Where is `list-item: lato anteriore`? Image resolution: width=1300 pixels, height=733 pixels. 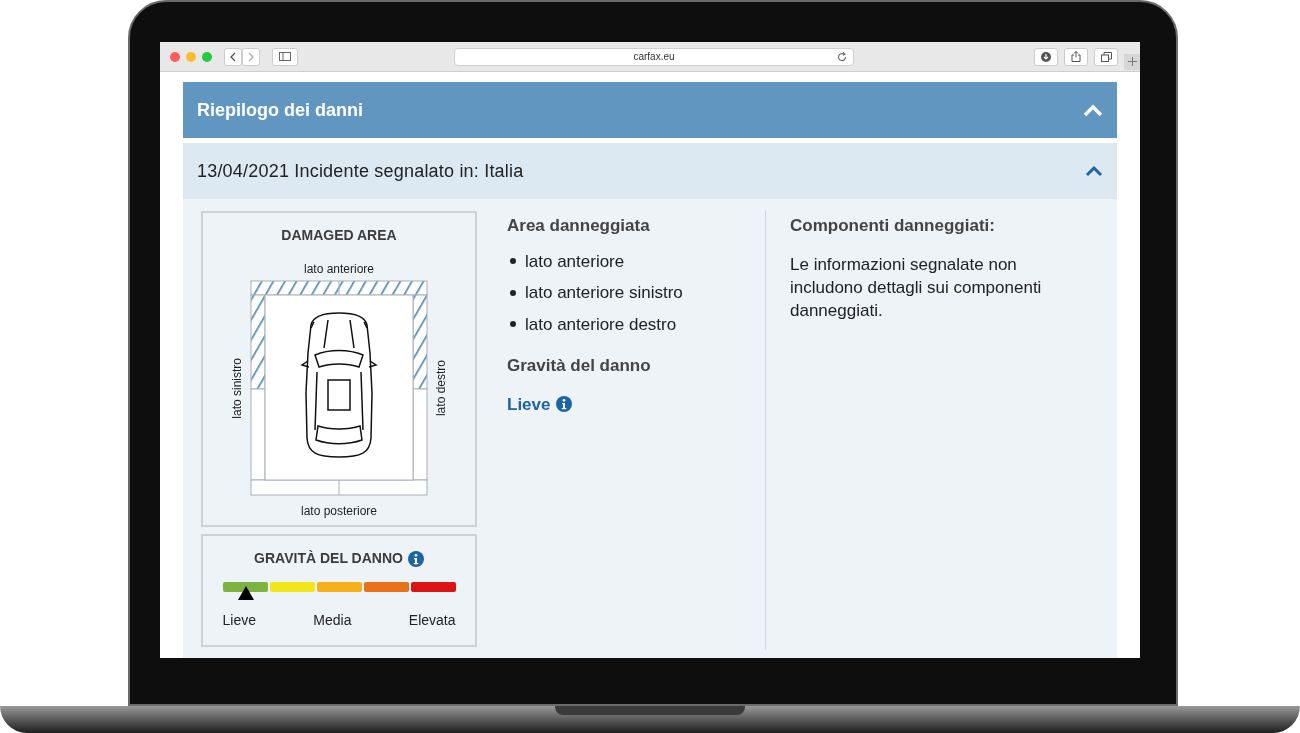
list-item: lato anteriore is located at coordinates (575, 261).